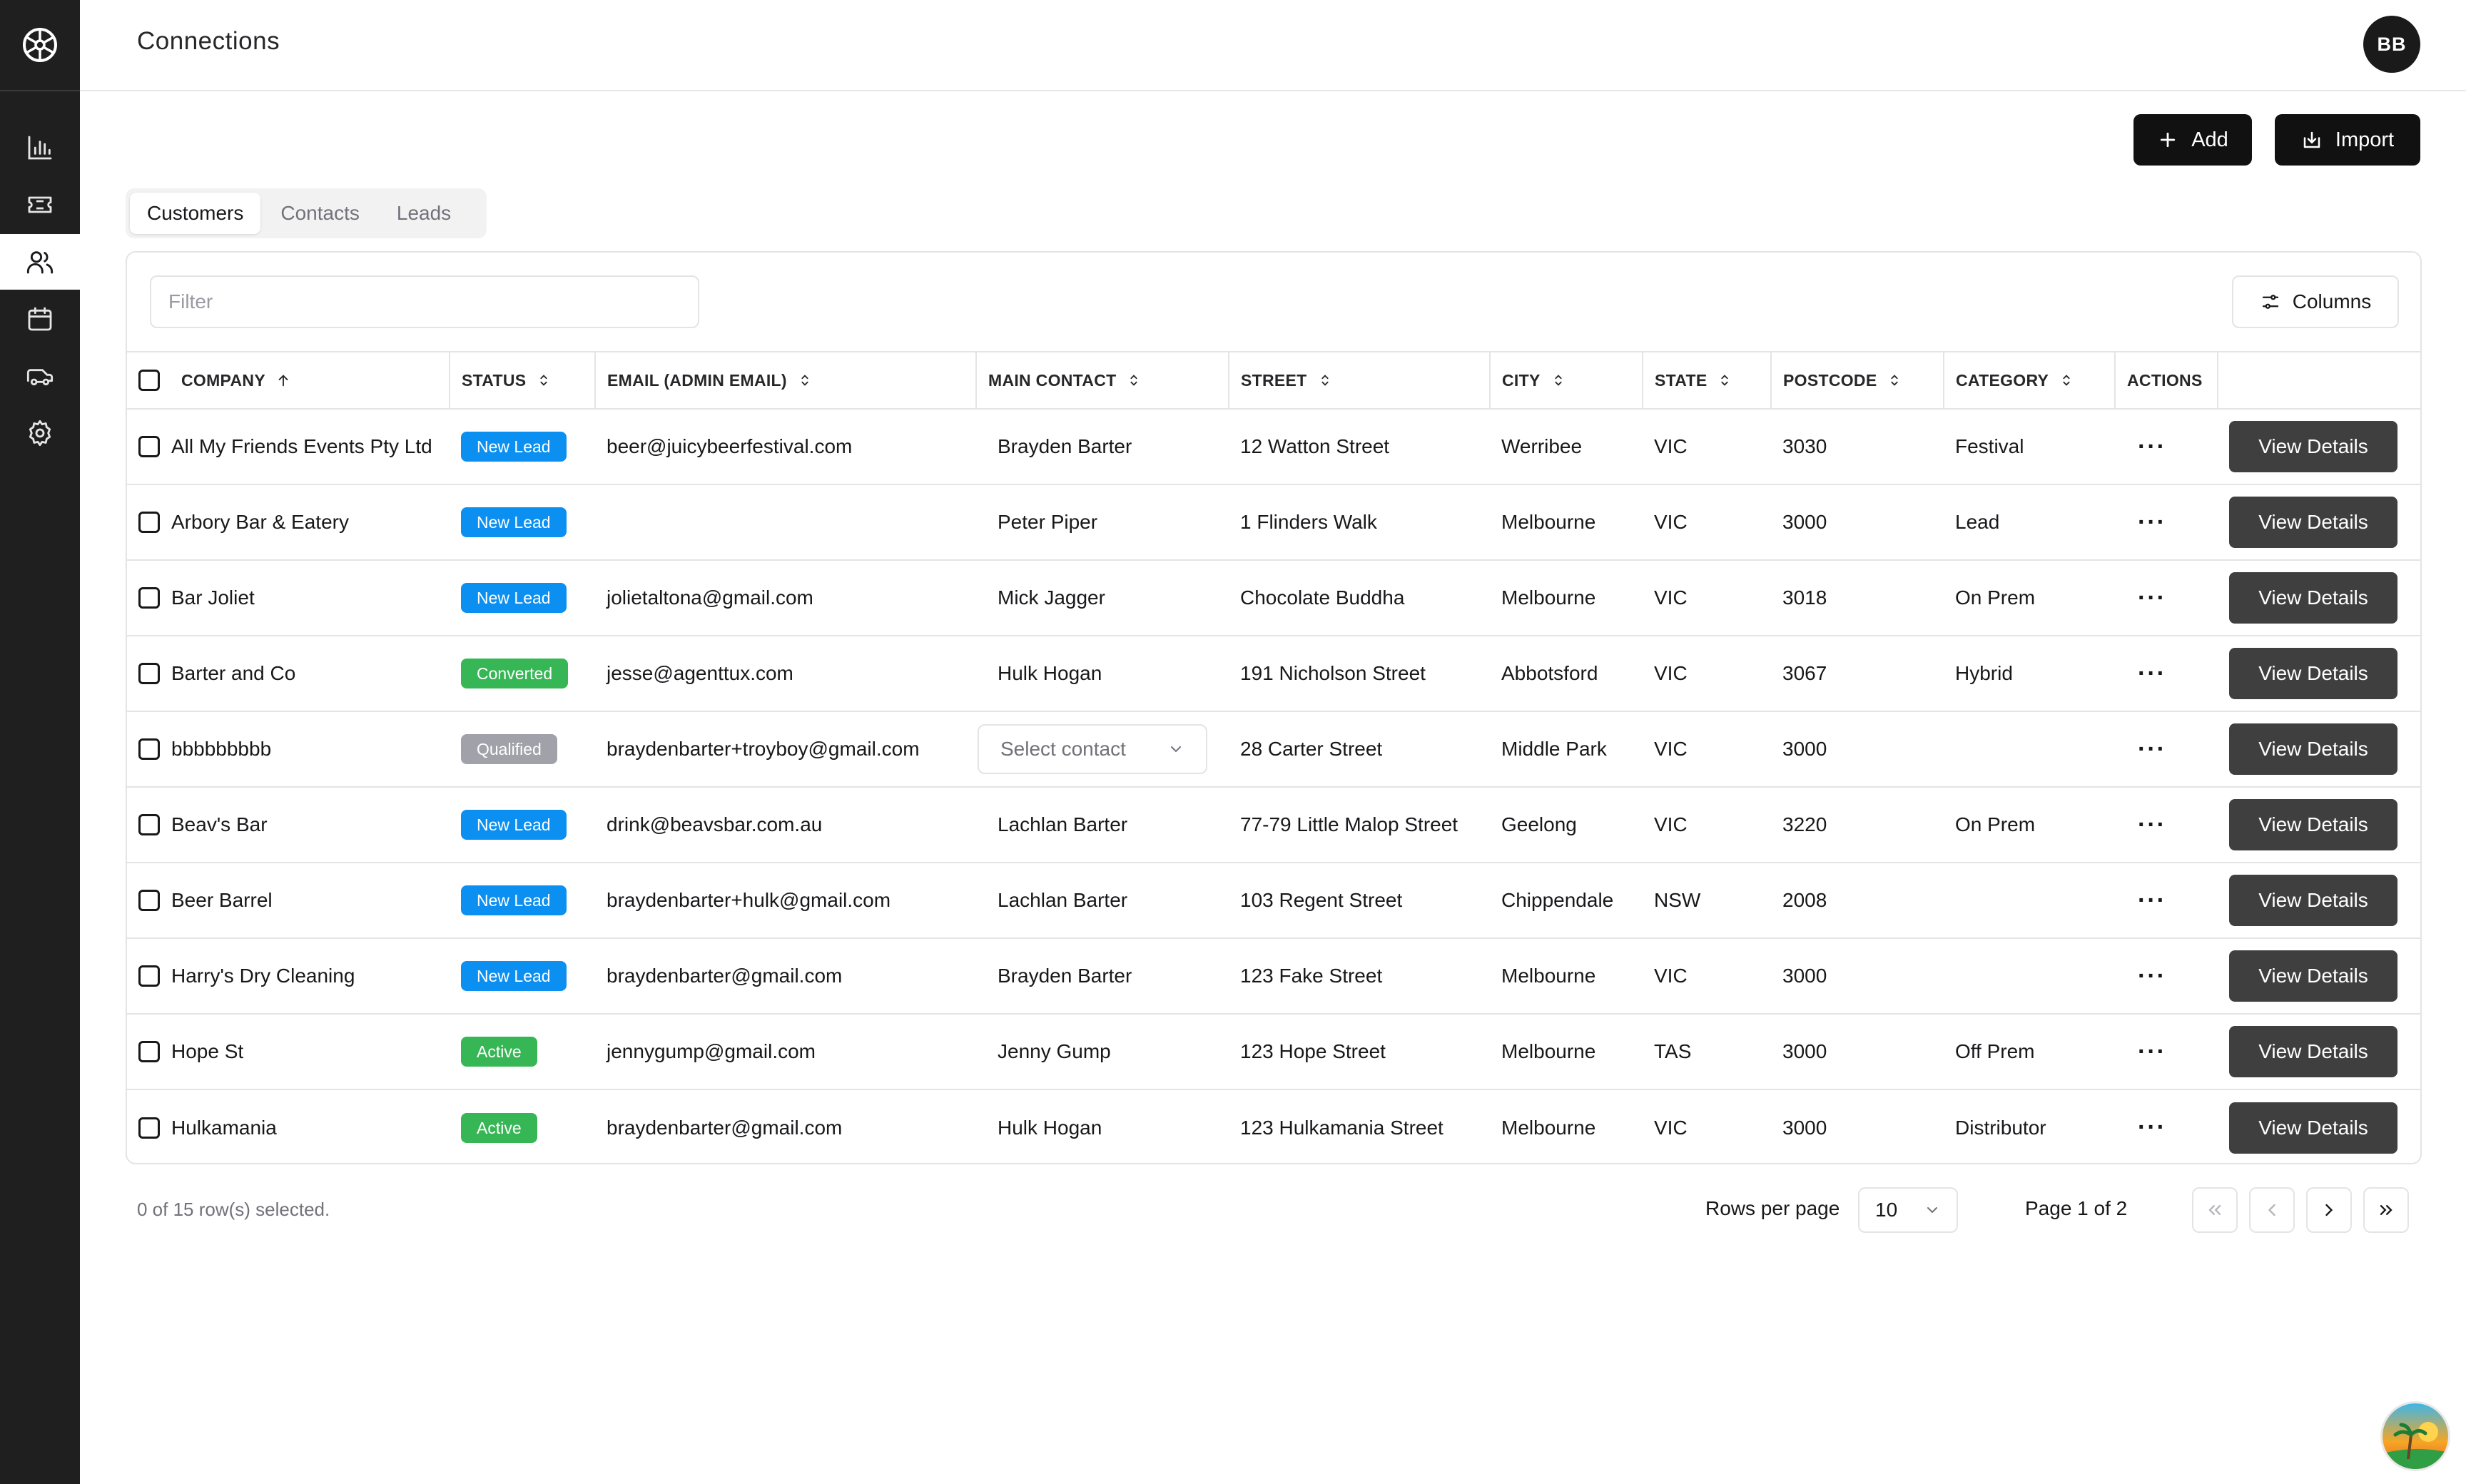 This screenshot has width=2466, height=1484. What do you see at coordinates (1102, 1126) in the screenshot?
I see `main-contact-cell: Hulk Hogan` at bounding box center [1102, 1126].